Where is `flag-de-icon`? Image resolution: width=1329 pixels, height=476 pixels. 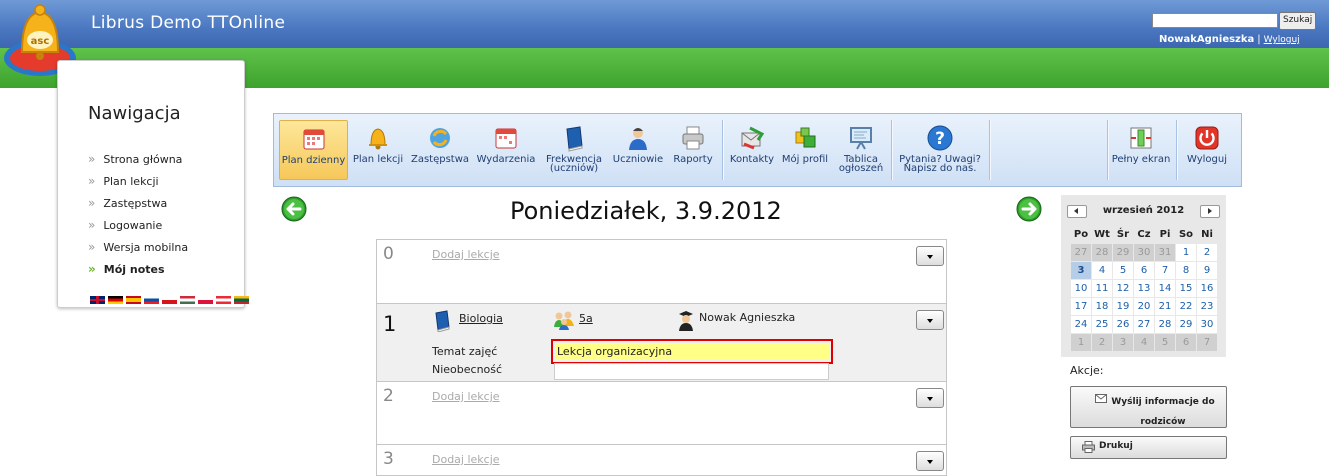 flag-de-icon is located at coordinates (115, 300).